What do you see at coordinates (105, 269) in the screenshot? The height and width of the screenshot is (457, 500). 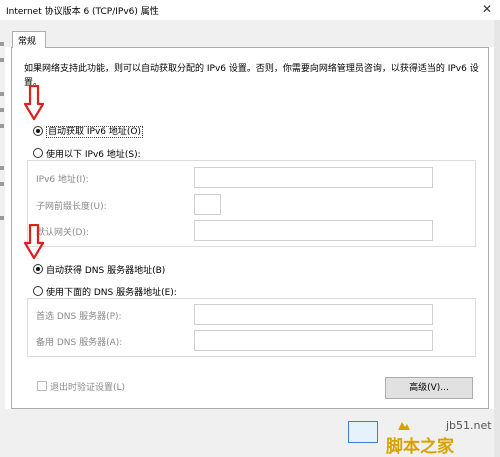 I see `radio-auto-dns-label: 自动获得 DNS 服务器地址(B)` at bounding box center [105, 269].